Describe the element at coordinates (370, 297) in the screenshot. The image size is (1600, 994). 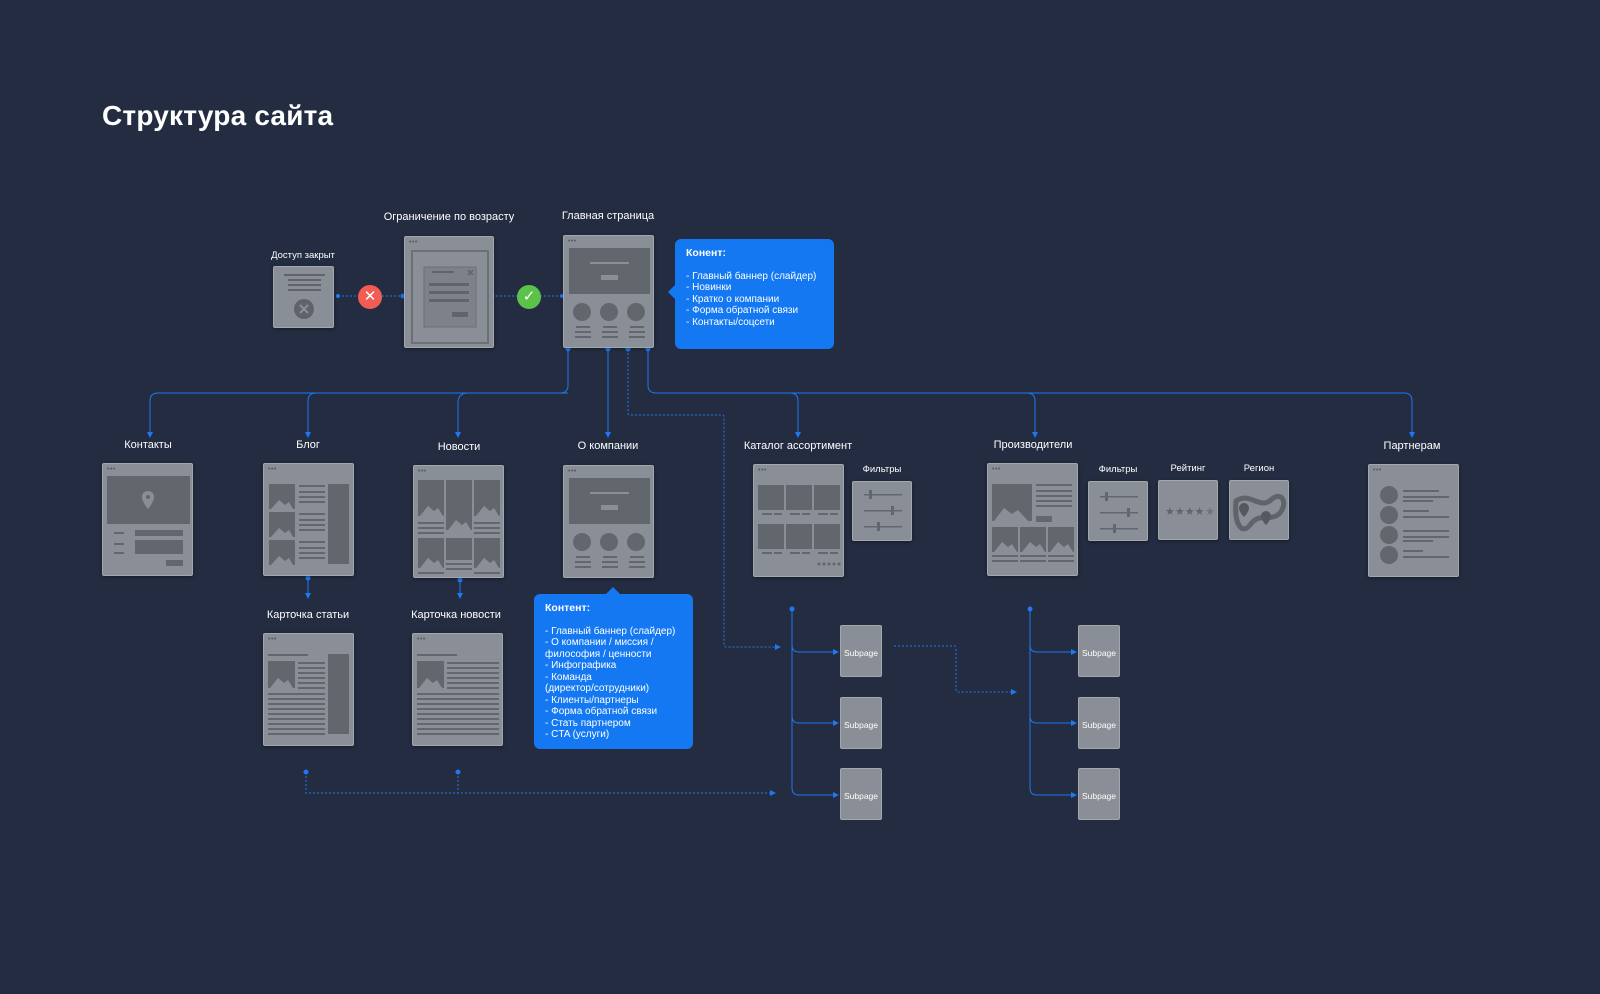
I see `close-icon: ✕` at that location.